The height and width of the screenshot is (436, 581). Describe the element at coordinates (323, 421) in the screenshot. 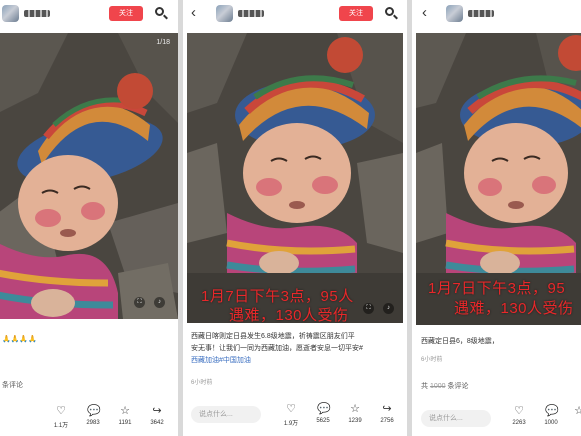

I see `comment-count: 5625` at that location.